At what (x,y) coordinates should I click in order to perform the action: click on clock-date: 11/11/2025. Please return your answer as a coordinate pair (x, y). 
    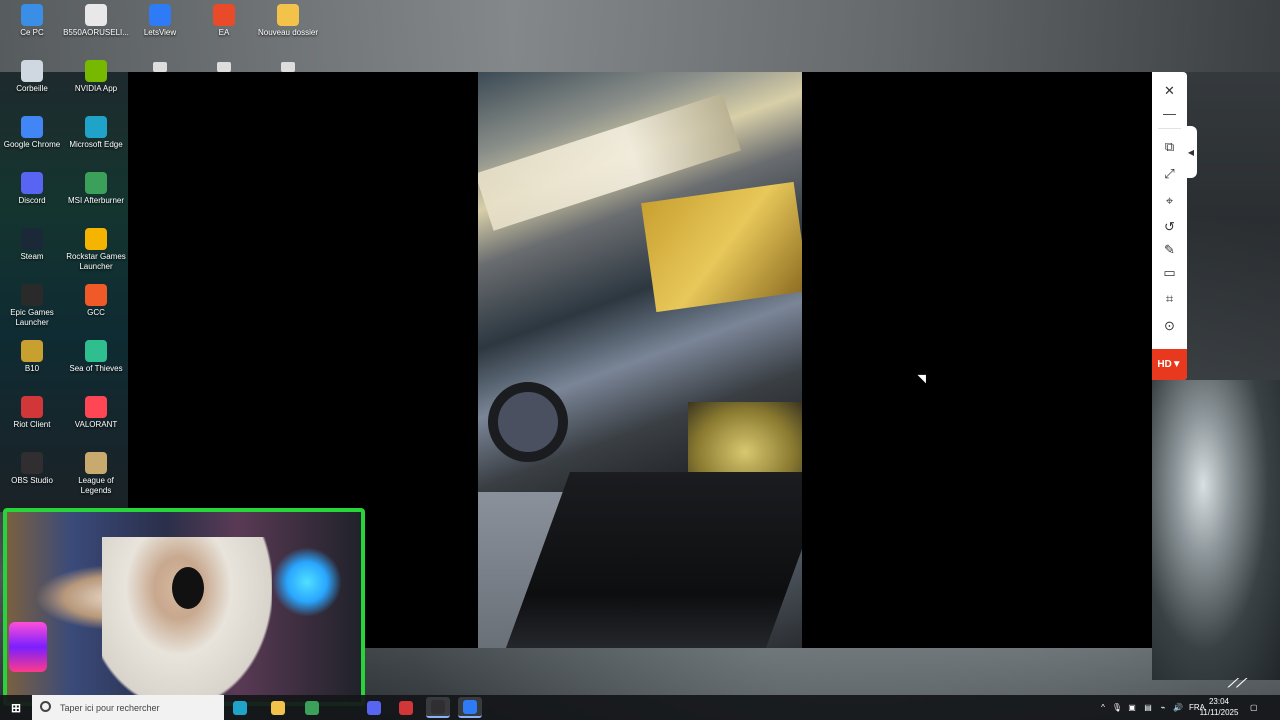
    Looking at the image, I should click on (1219, 712).